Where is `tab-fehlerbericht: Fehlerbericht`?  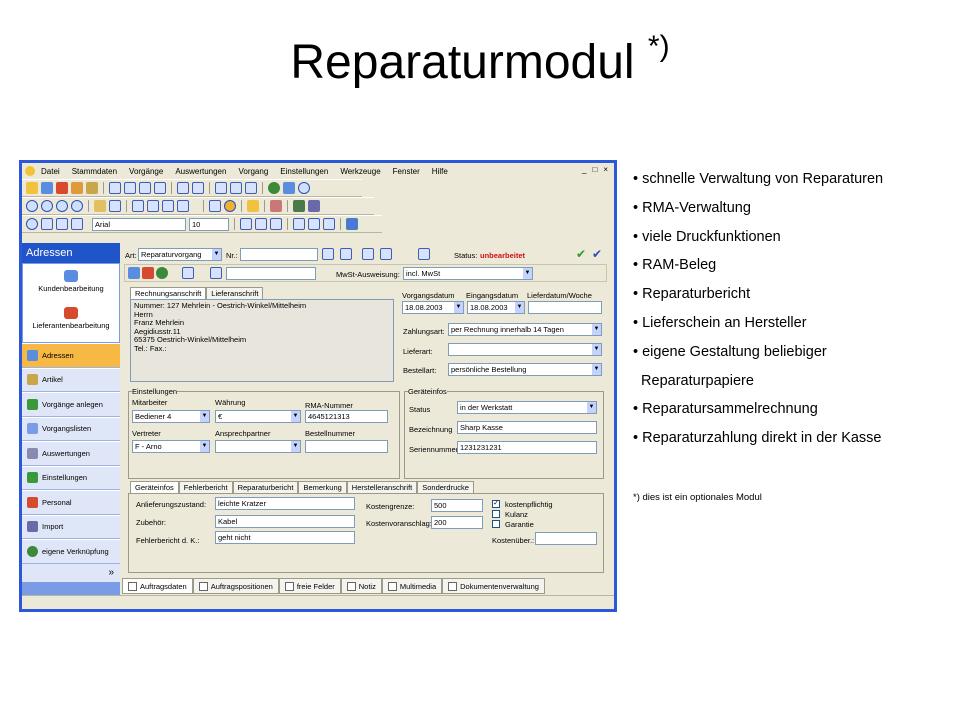
tab-fehlerbericht: Fehlerbericht is located at coordinates (205, 487).